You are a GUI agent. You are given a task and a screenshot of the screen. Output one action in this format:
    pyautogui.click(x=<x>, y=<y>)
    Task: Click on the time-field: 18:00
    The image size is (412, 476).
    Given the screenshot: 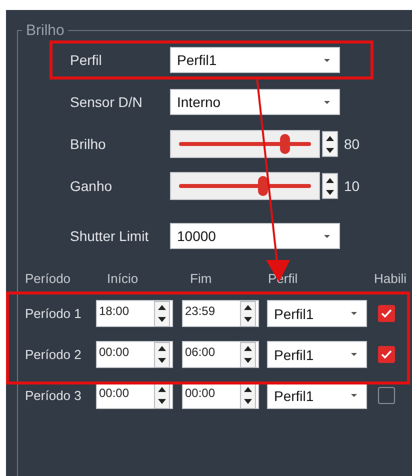 What is the action you would take?
    pyautogui.click(x=134, y=313)
    